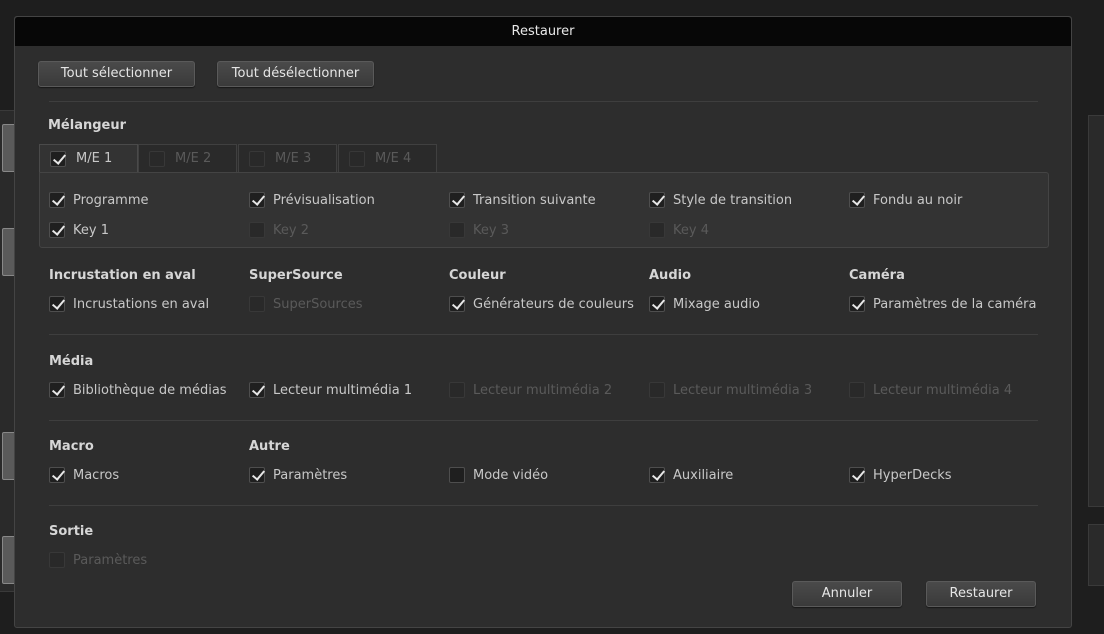 This screenshot has width=1104, height=634. What do you see at coordinates (716, 304) in the screenshot?
I see `checkbox-label: Mixage audio` at bounding box center [716, 304].